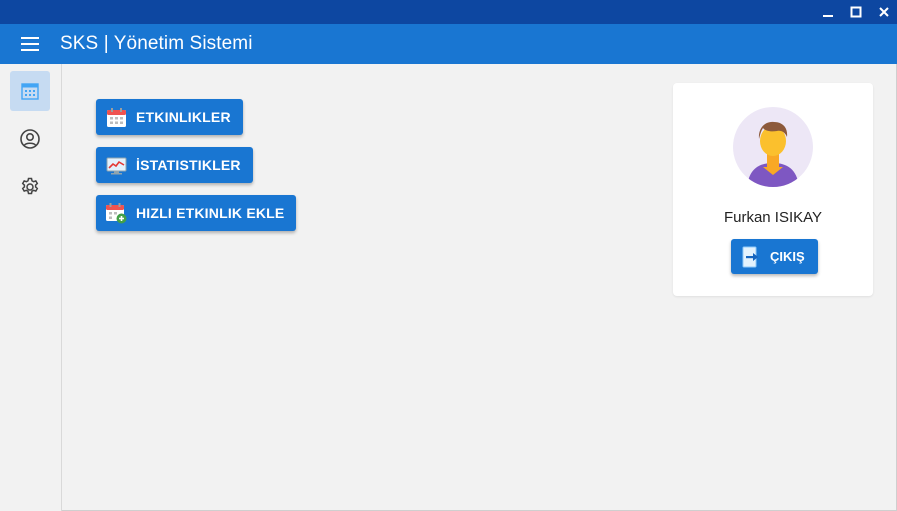 Image resolution: width=897 pixels, height=511 pixels. I want to click on sidebar-item-calendar, so click(30, 91).